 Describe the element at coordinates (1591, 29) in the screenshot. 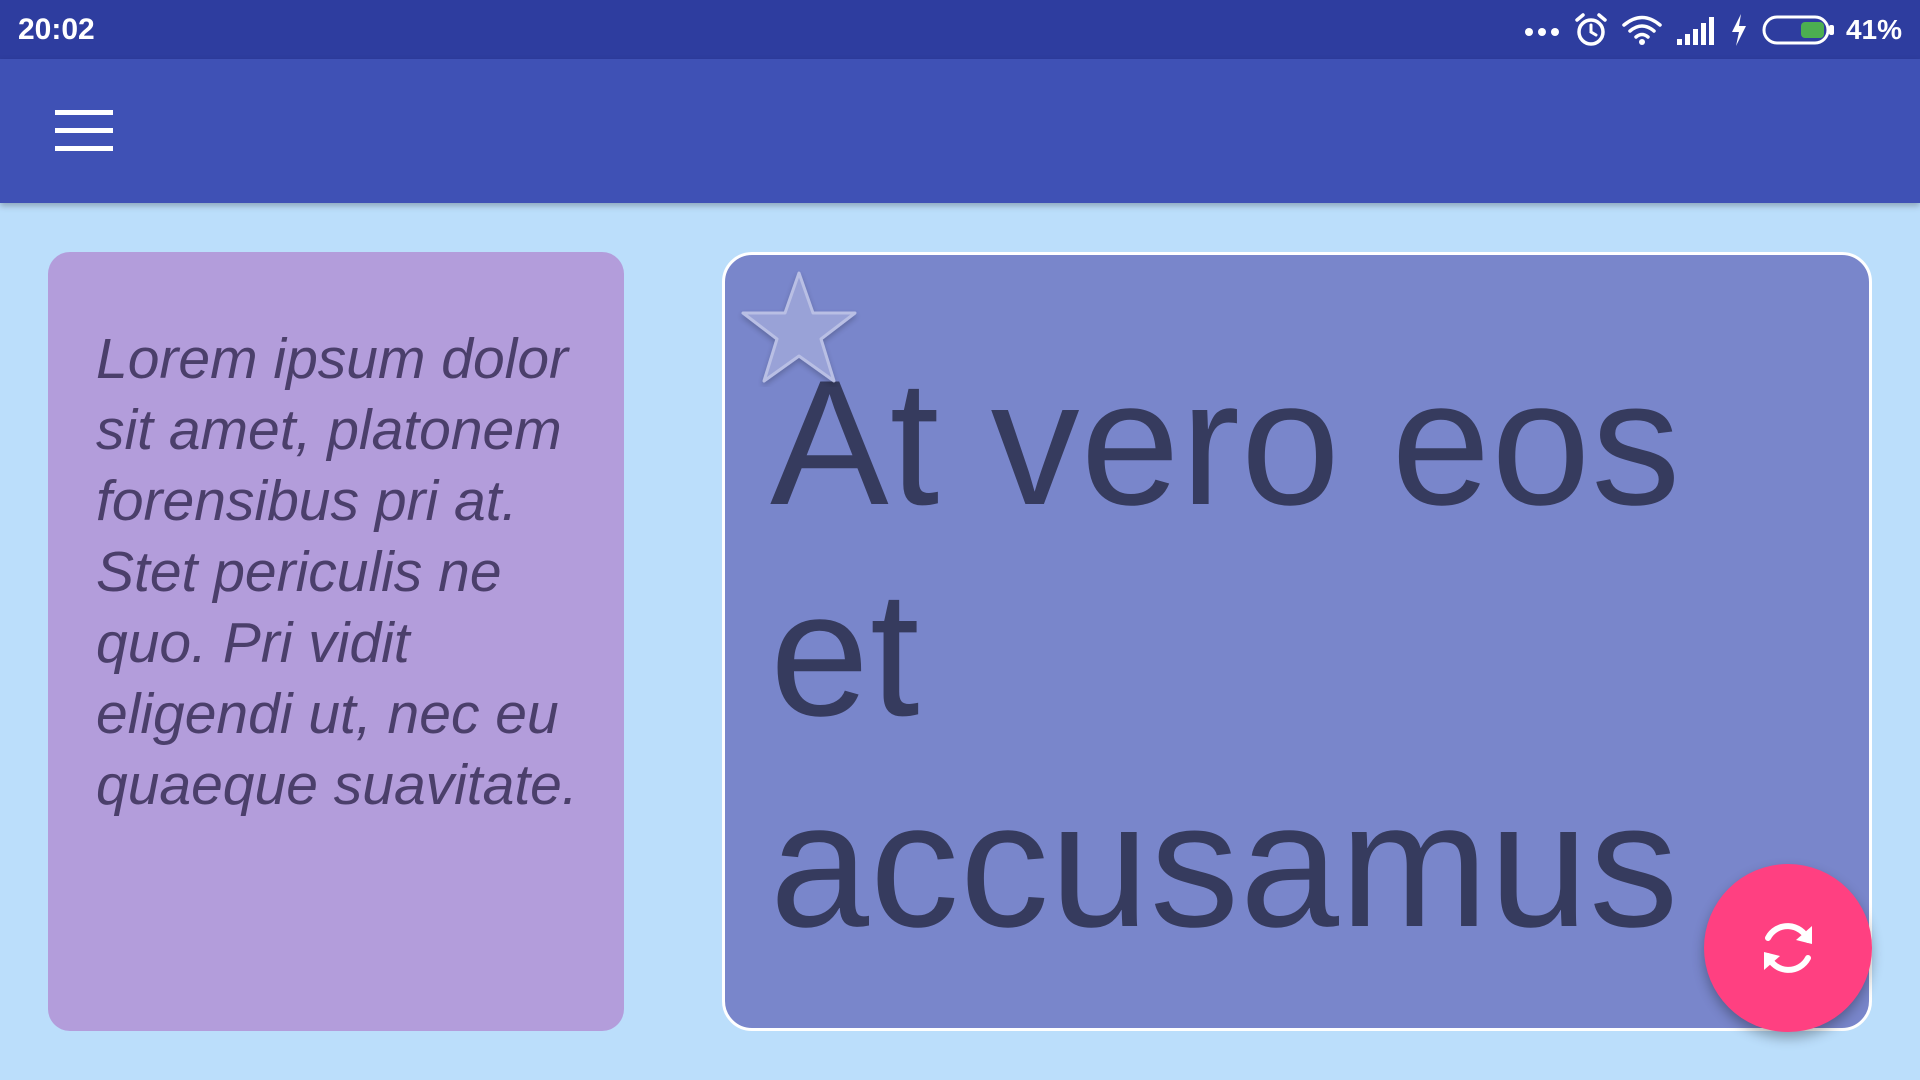

I see `alarm-icon` at that location.